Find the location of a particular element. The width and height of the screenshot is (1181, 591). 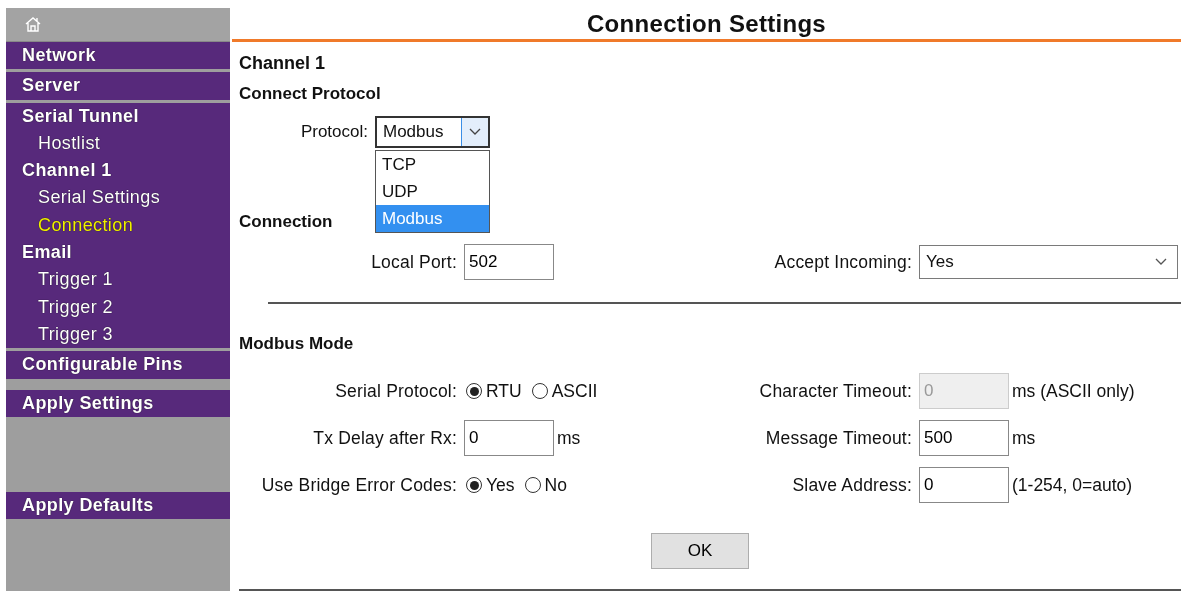

menu-item: Apply Defaults is located at coordinates (118, 505).